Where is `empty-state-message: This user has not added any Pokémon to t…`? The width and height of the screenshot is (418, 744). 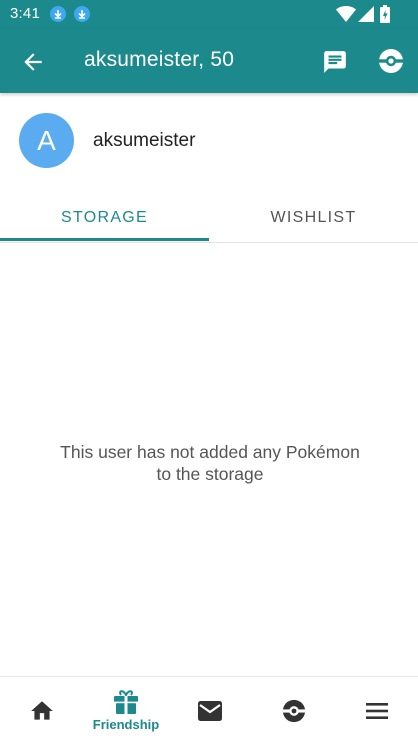 empty-state-message: This user has not added any Pokémon to t… is located at coordinates (210, 463).